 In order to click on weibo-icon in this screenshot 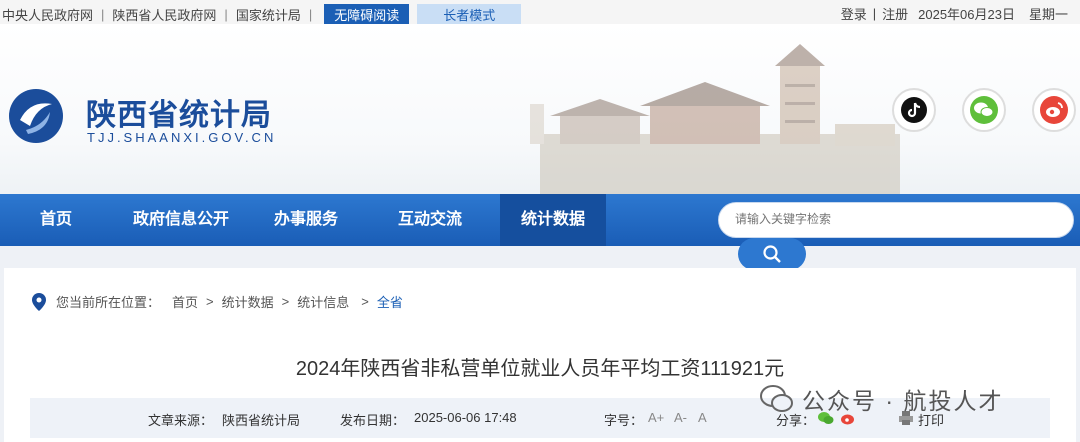, I will do `click(1054, 110)`.